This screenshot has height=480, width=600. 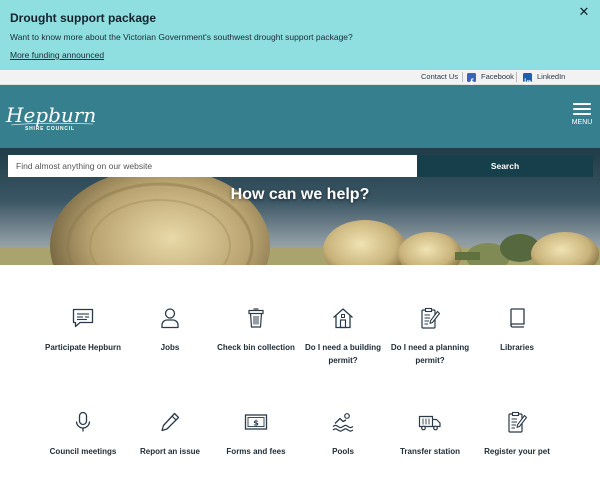 I want to click on speech-bubble-icon, so click(x=83, y=318).